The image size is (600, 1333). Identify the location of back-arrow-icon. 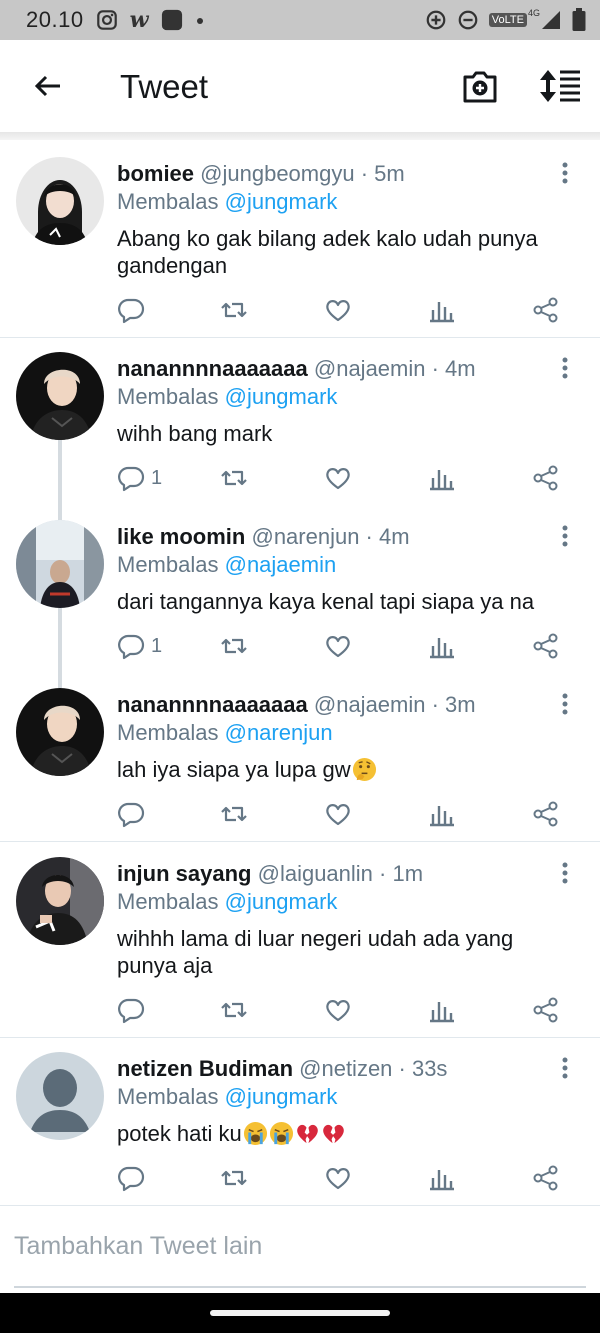
(47, 86).